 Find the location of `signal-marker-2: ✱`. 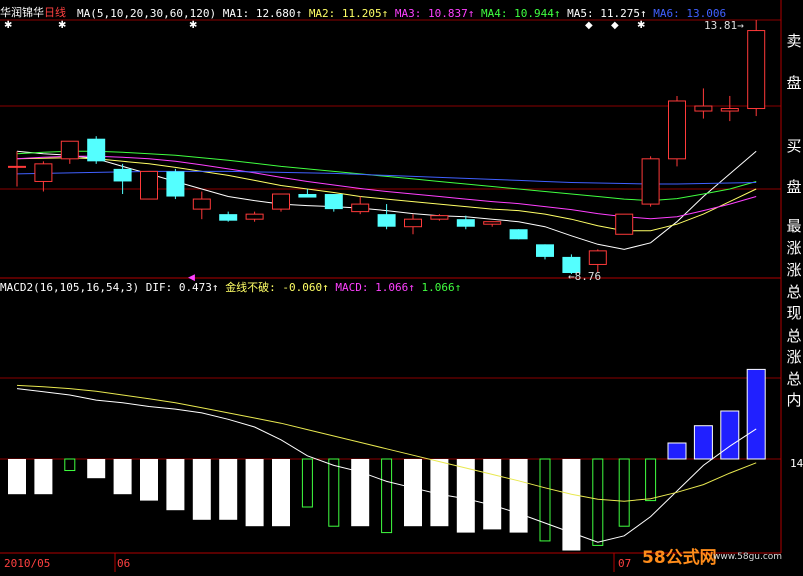

signal-marker-2: ✱ is located at coordinates (193, 25).